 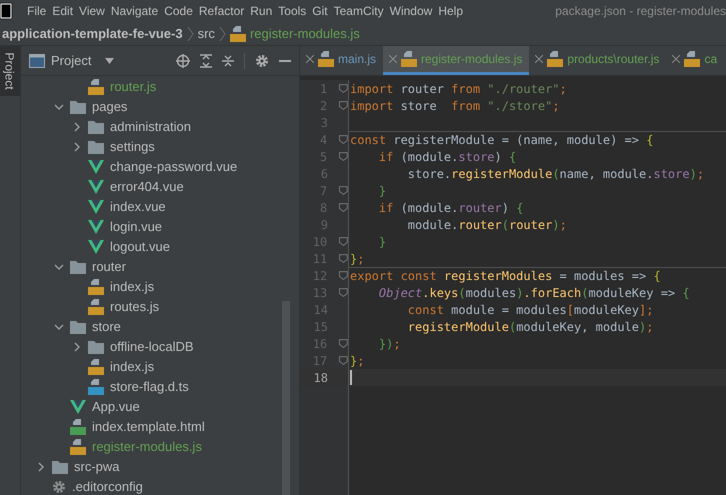 What do you see at coordinates (597, 60) in the screenshot?
I see `editor-tab: products\router.js` at bounding box center [597, 60].